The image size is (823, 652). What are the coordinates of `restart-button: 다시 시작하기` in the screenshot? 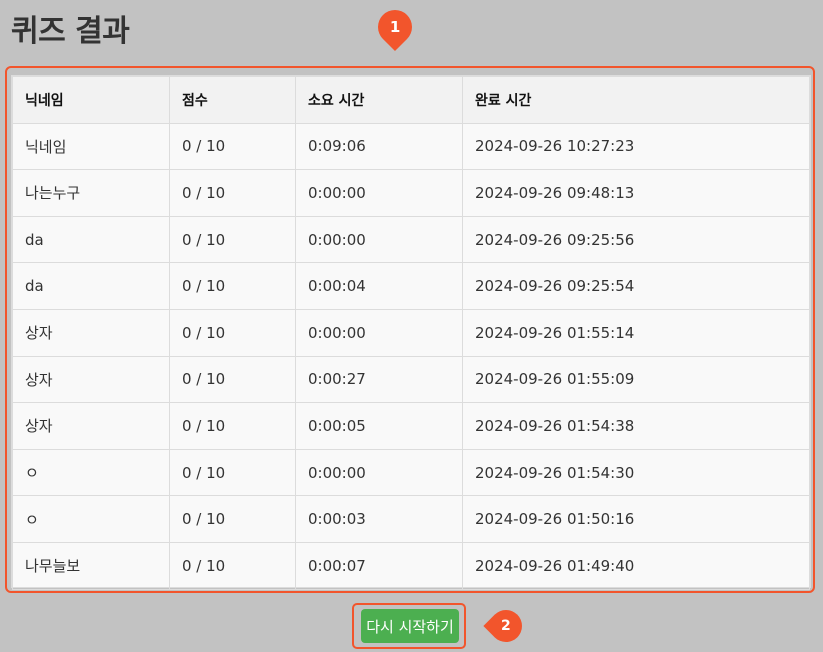 It's located at (410, 626).